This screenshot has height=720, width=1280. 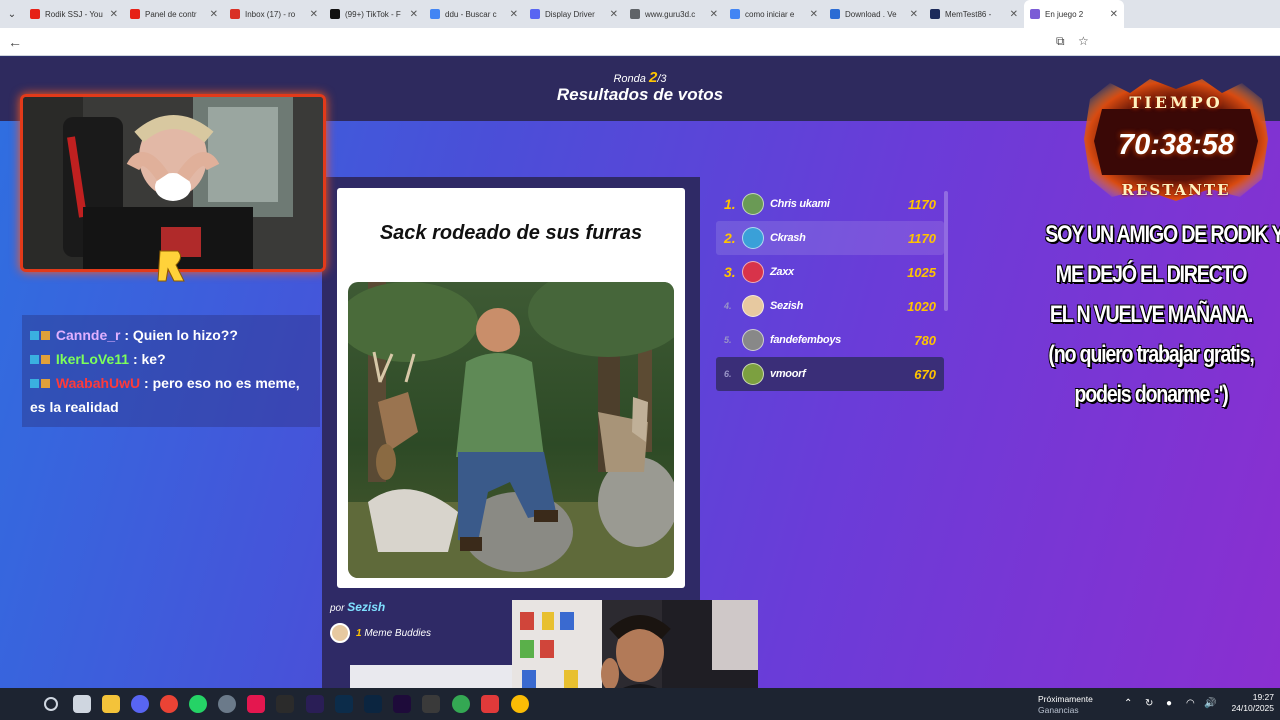 I want to click on leaderboard-scrollbar, so click(x=946, y=251).